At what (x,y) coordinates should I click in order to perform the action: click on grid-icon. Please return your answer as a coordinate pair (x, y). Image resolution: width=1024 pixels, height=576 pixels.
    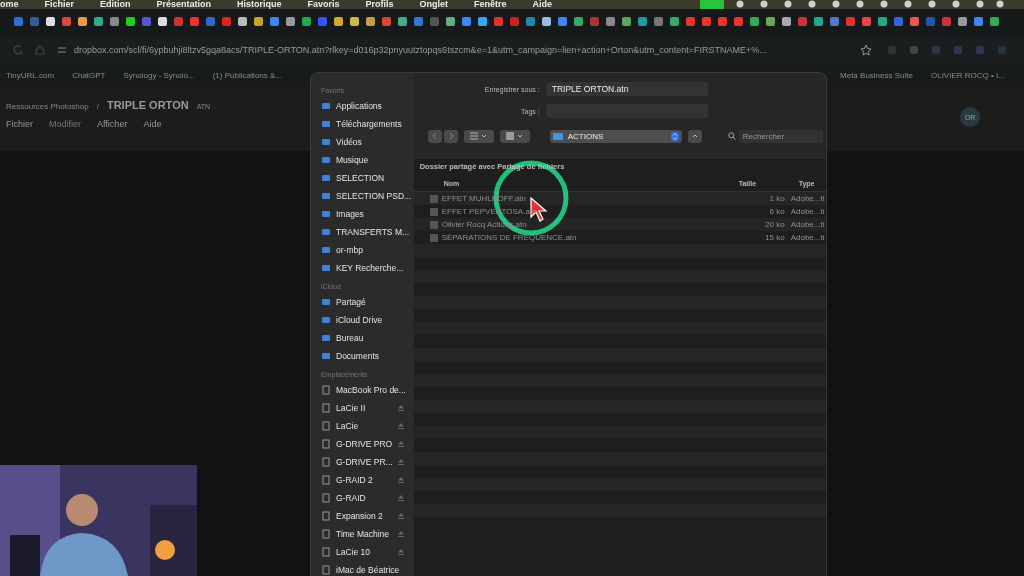
    Looking at the image, I should click on (514, 136).